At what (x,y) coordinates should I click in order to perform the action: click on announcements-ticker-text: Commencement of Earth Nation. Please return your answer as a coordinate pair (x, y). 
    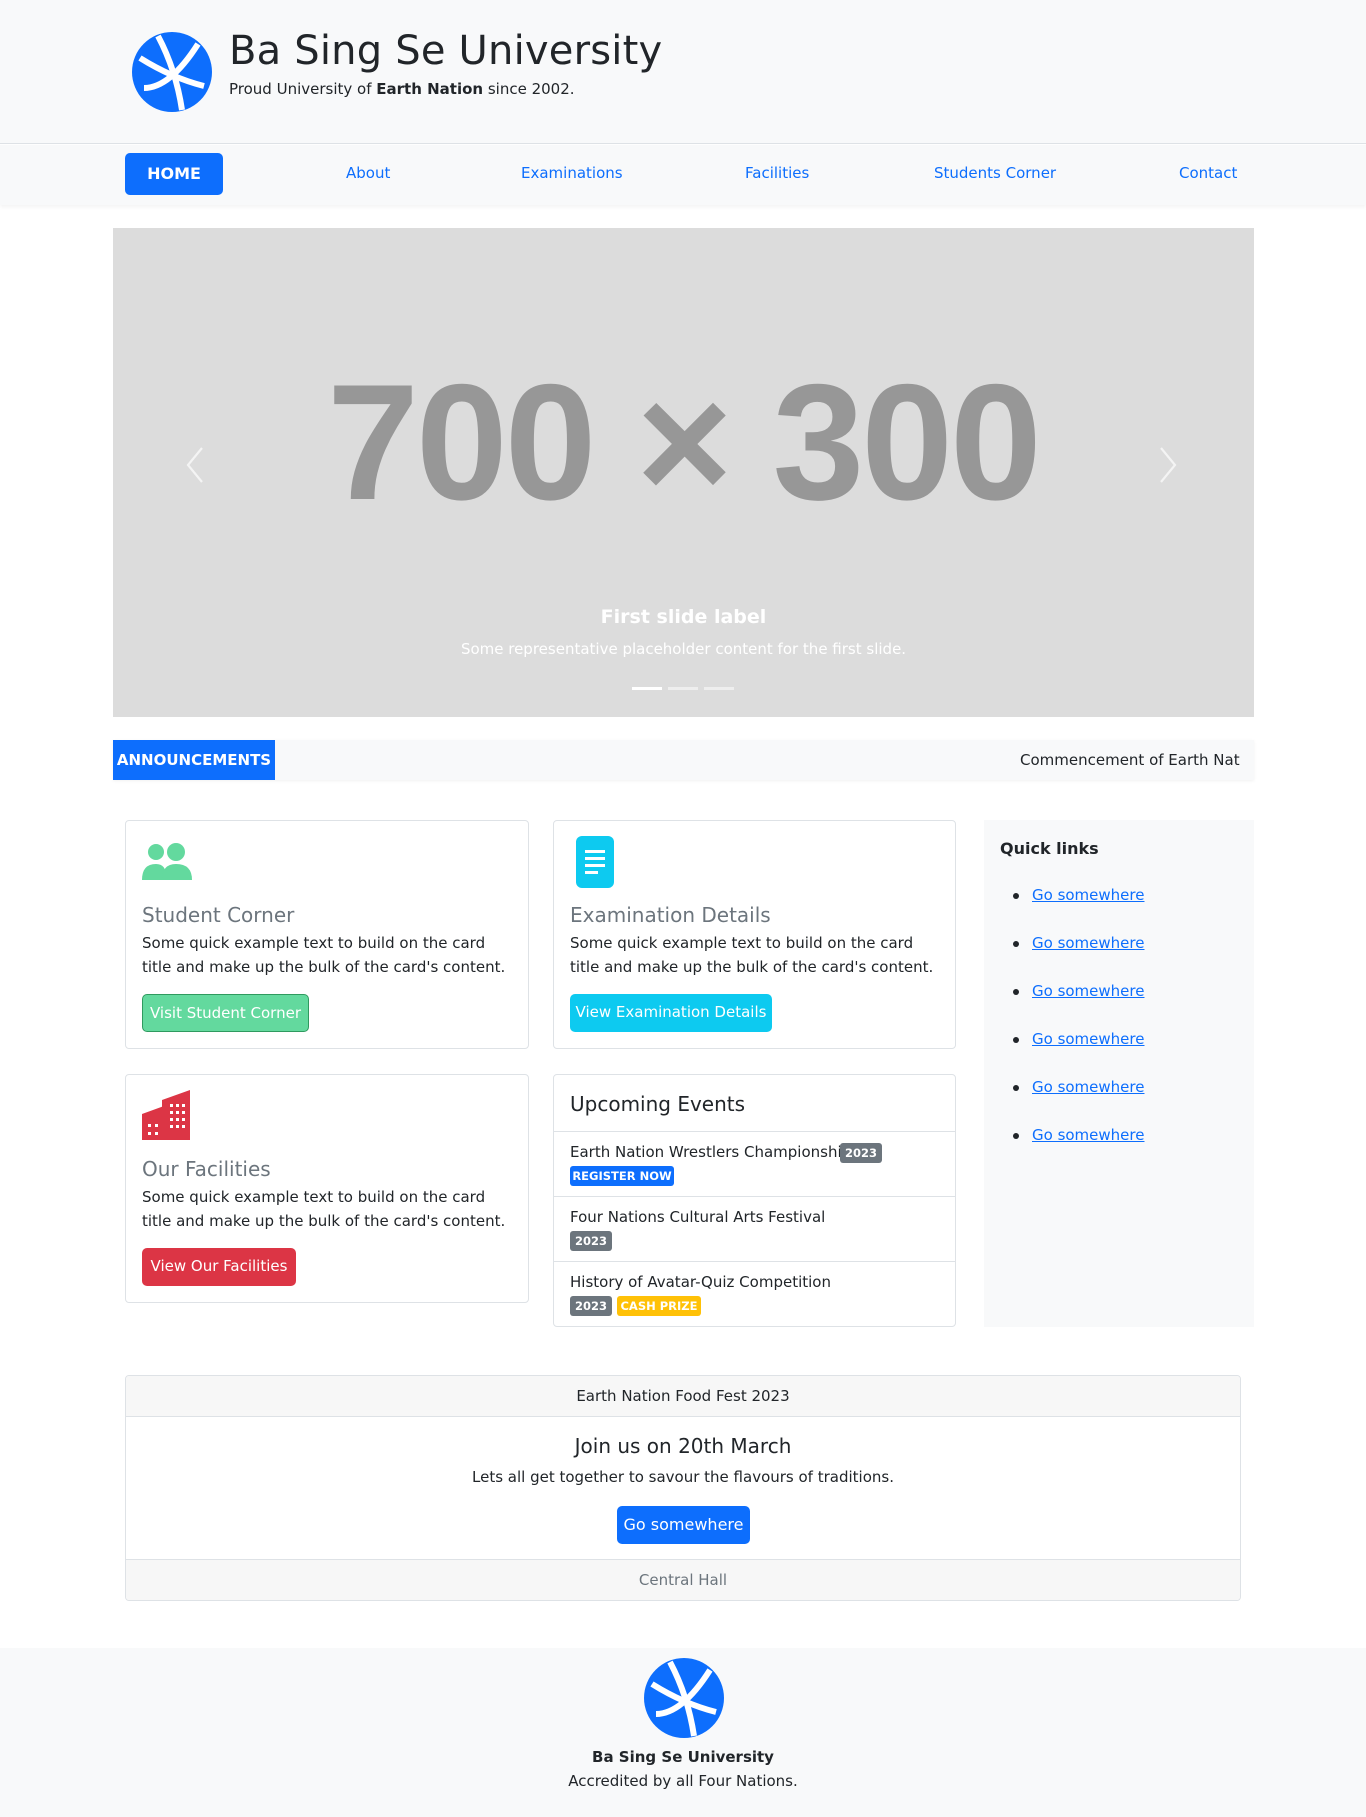
    Looking at the image, I should click on (1130, 760).